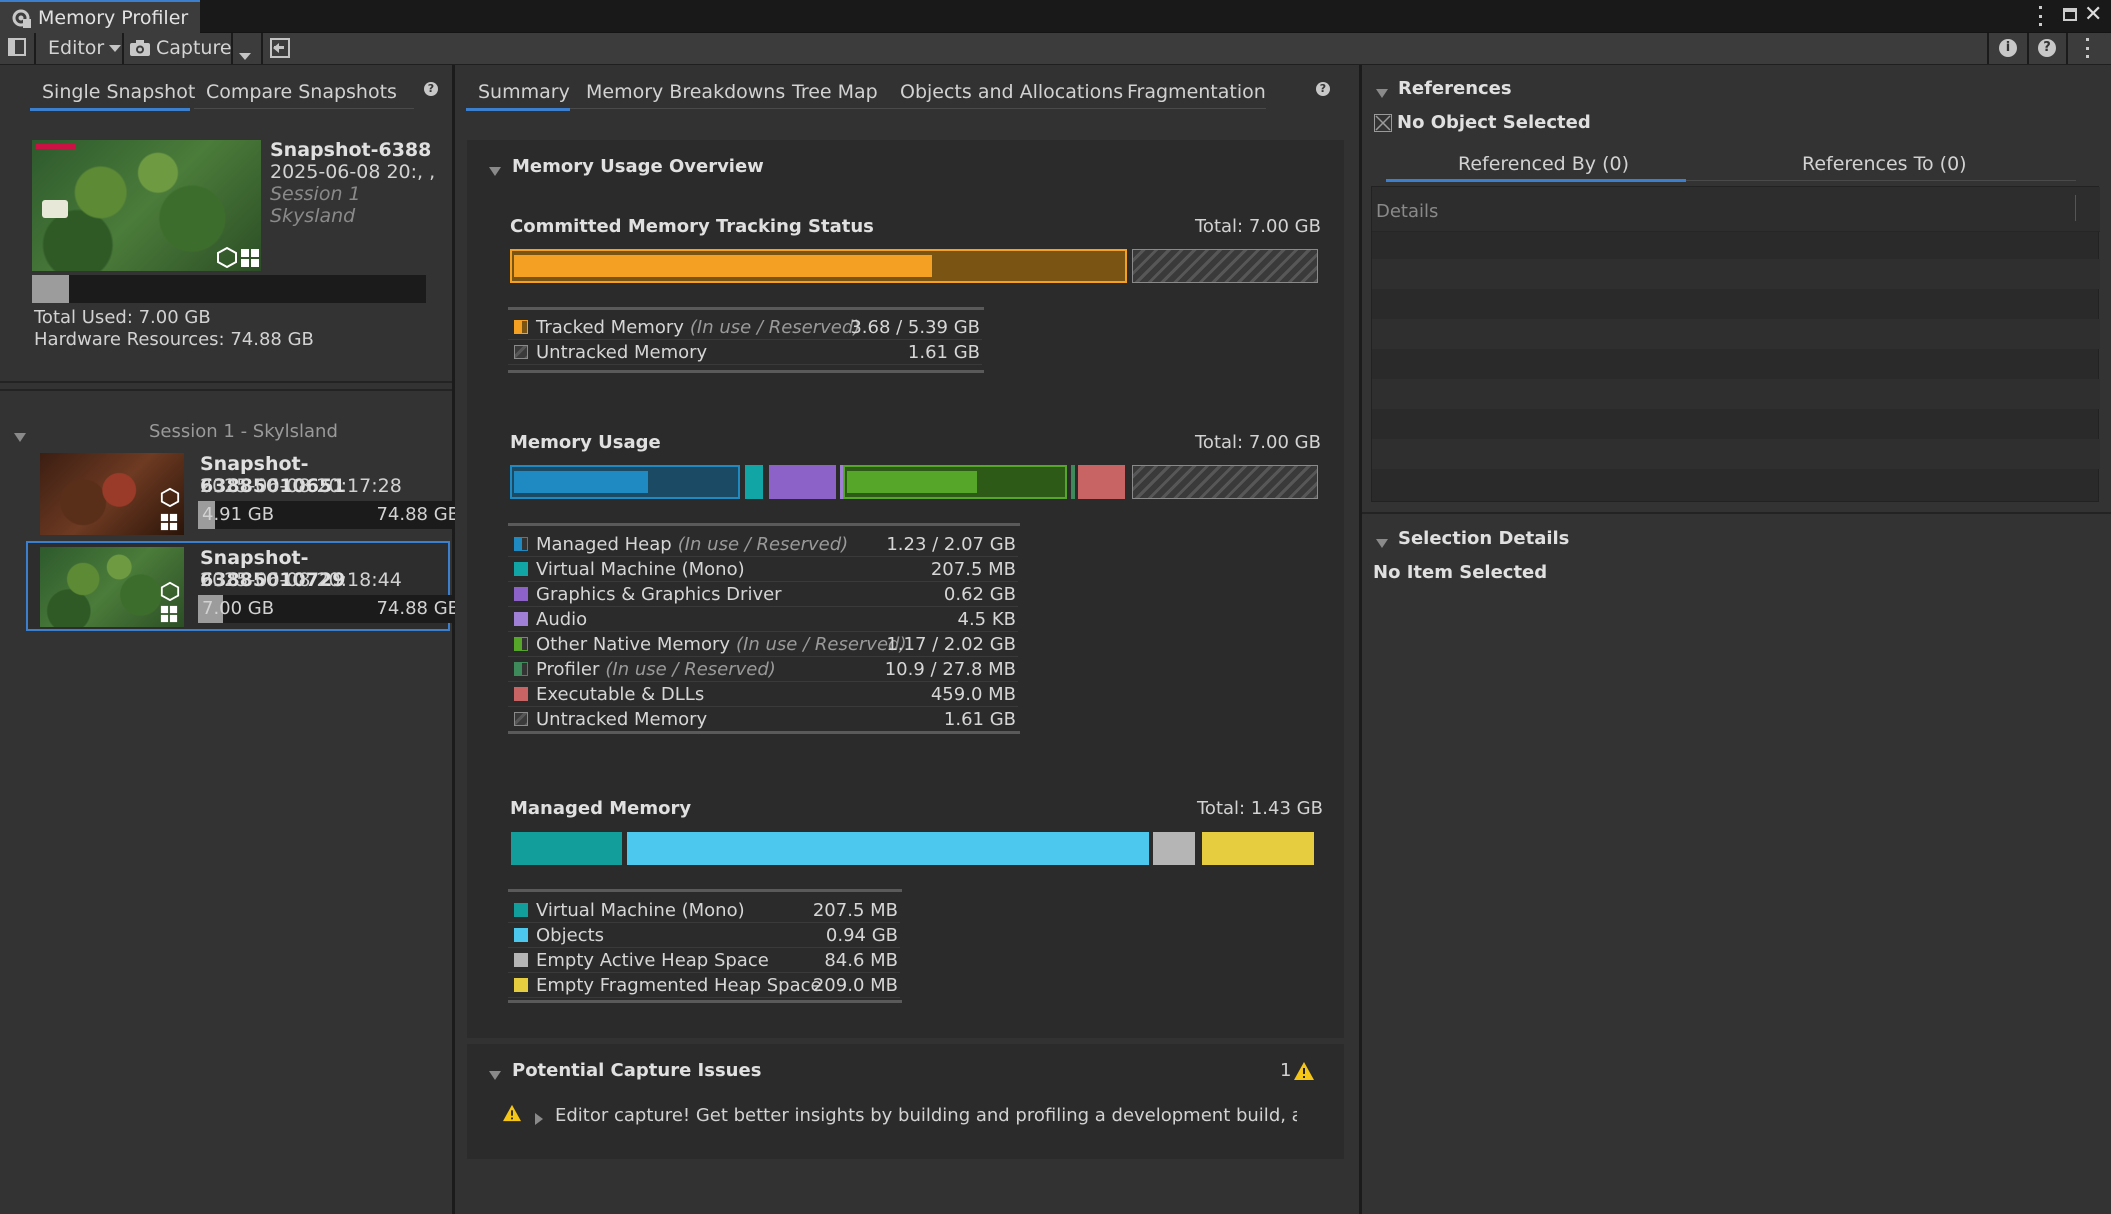  I want to click on selection-collapse-toggle, so click(1382, 542).